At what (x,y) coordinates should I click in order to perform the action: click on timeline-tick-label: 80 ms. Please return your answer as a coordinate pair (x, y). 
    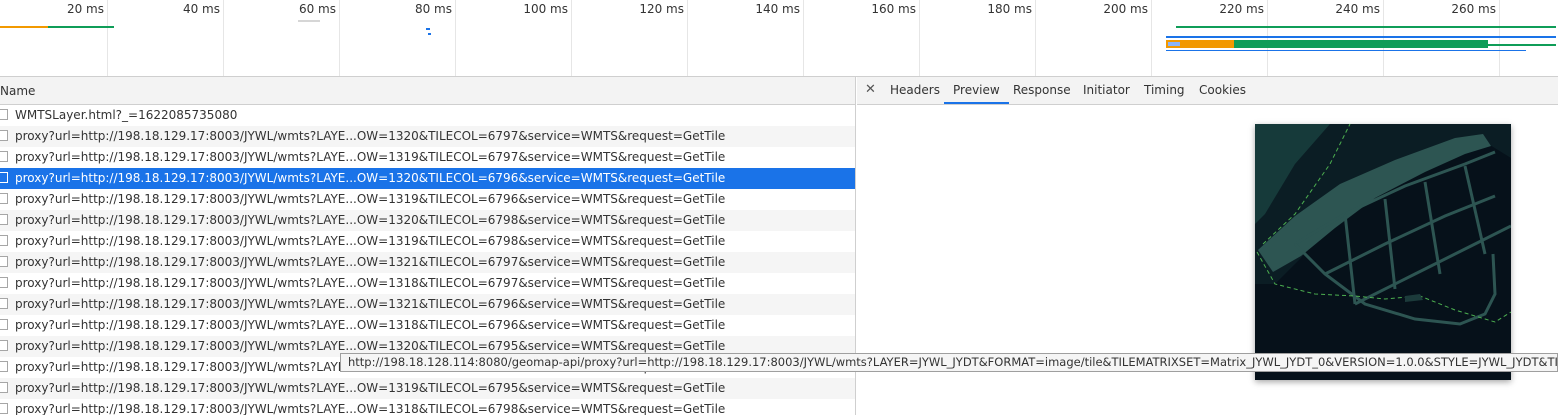
    Looking at the image, I should click on (433, 9).